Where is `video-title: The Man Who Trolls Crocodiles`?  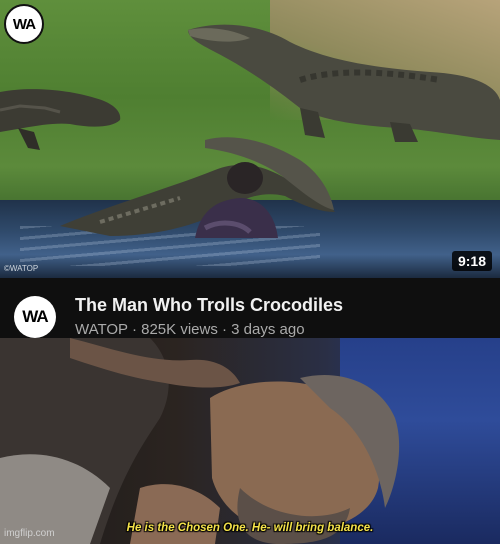 video-title: The Man Who Trolls Crocodiles is located at coordinates (209, 305).